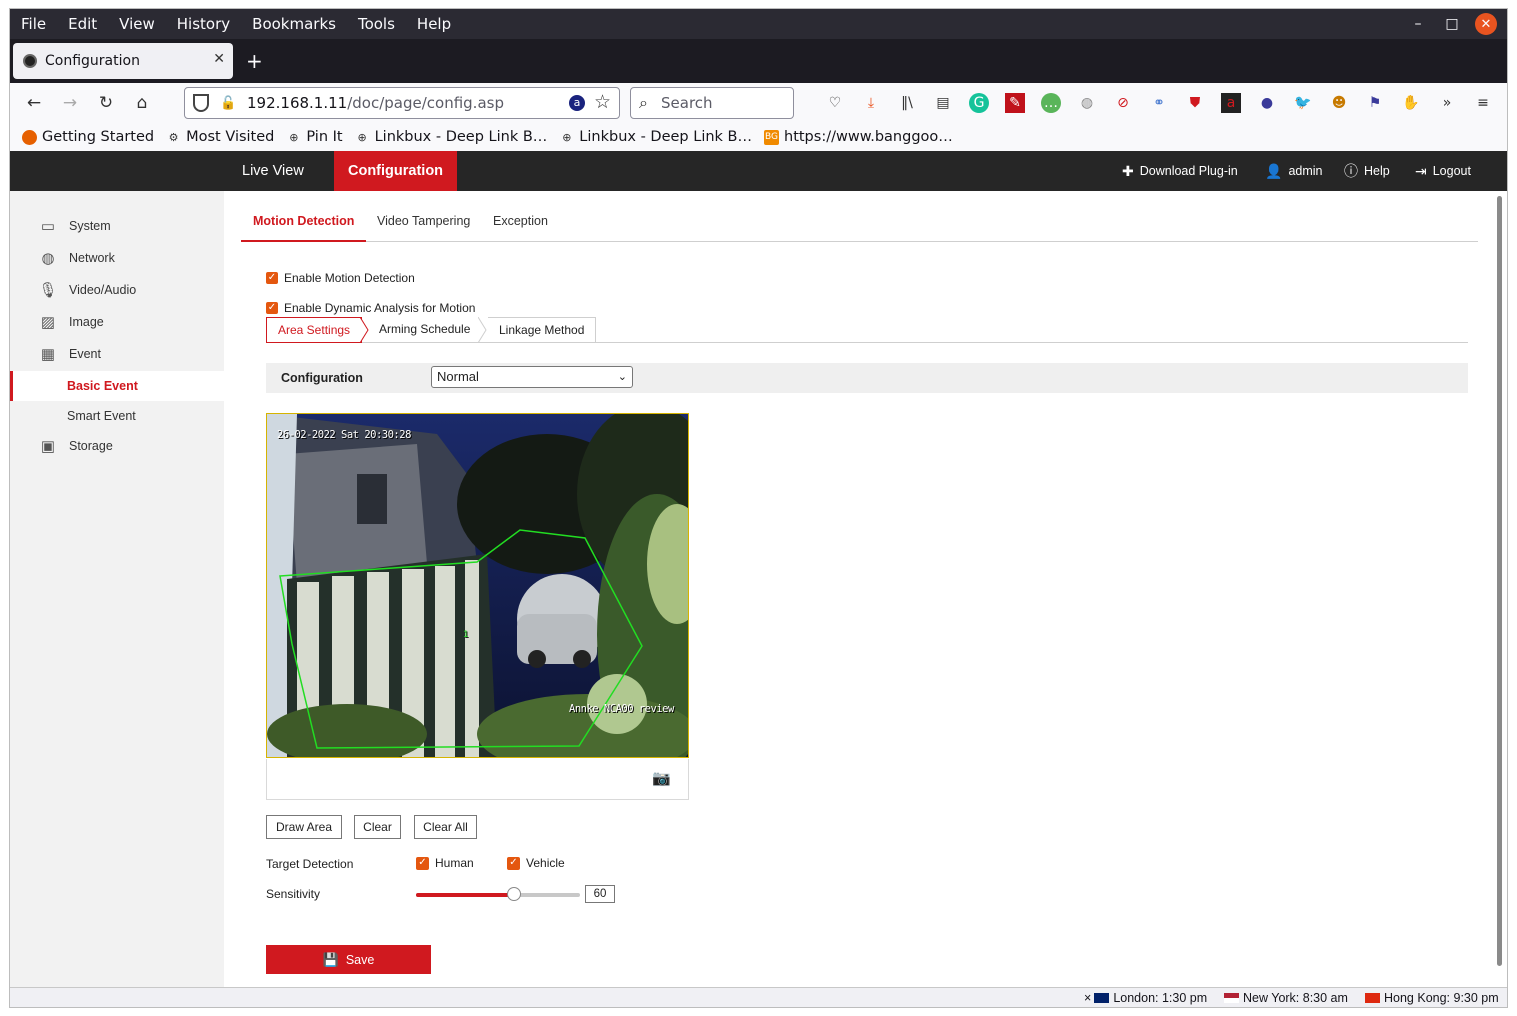 The width and height of the screenshot is (1517, 1016). What do you see at coordinates (117, 226) in the screenshot?
I see `sidebar-item-system: ▭ System` at bounding box center [117, 226].